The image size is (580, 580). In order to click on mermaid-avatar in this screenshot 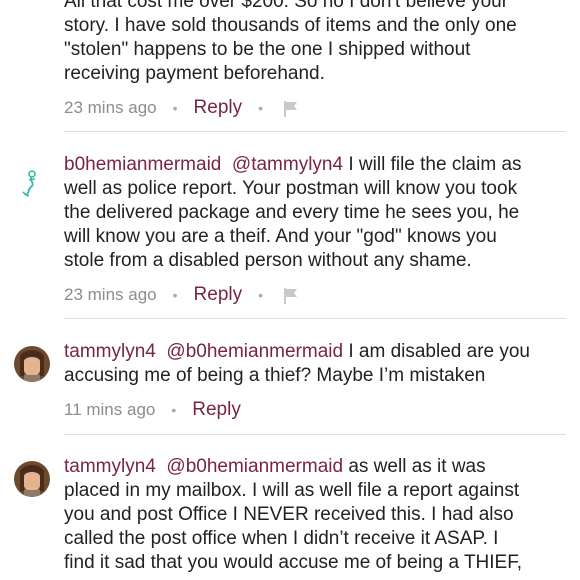, I will do `click(33, 185)`.